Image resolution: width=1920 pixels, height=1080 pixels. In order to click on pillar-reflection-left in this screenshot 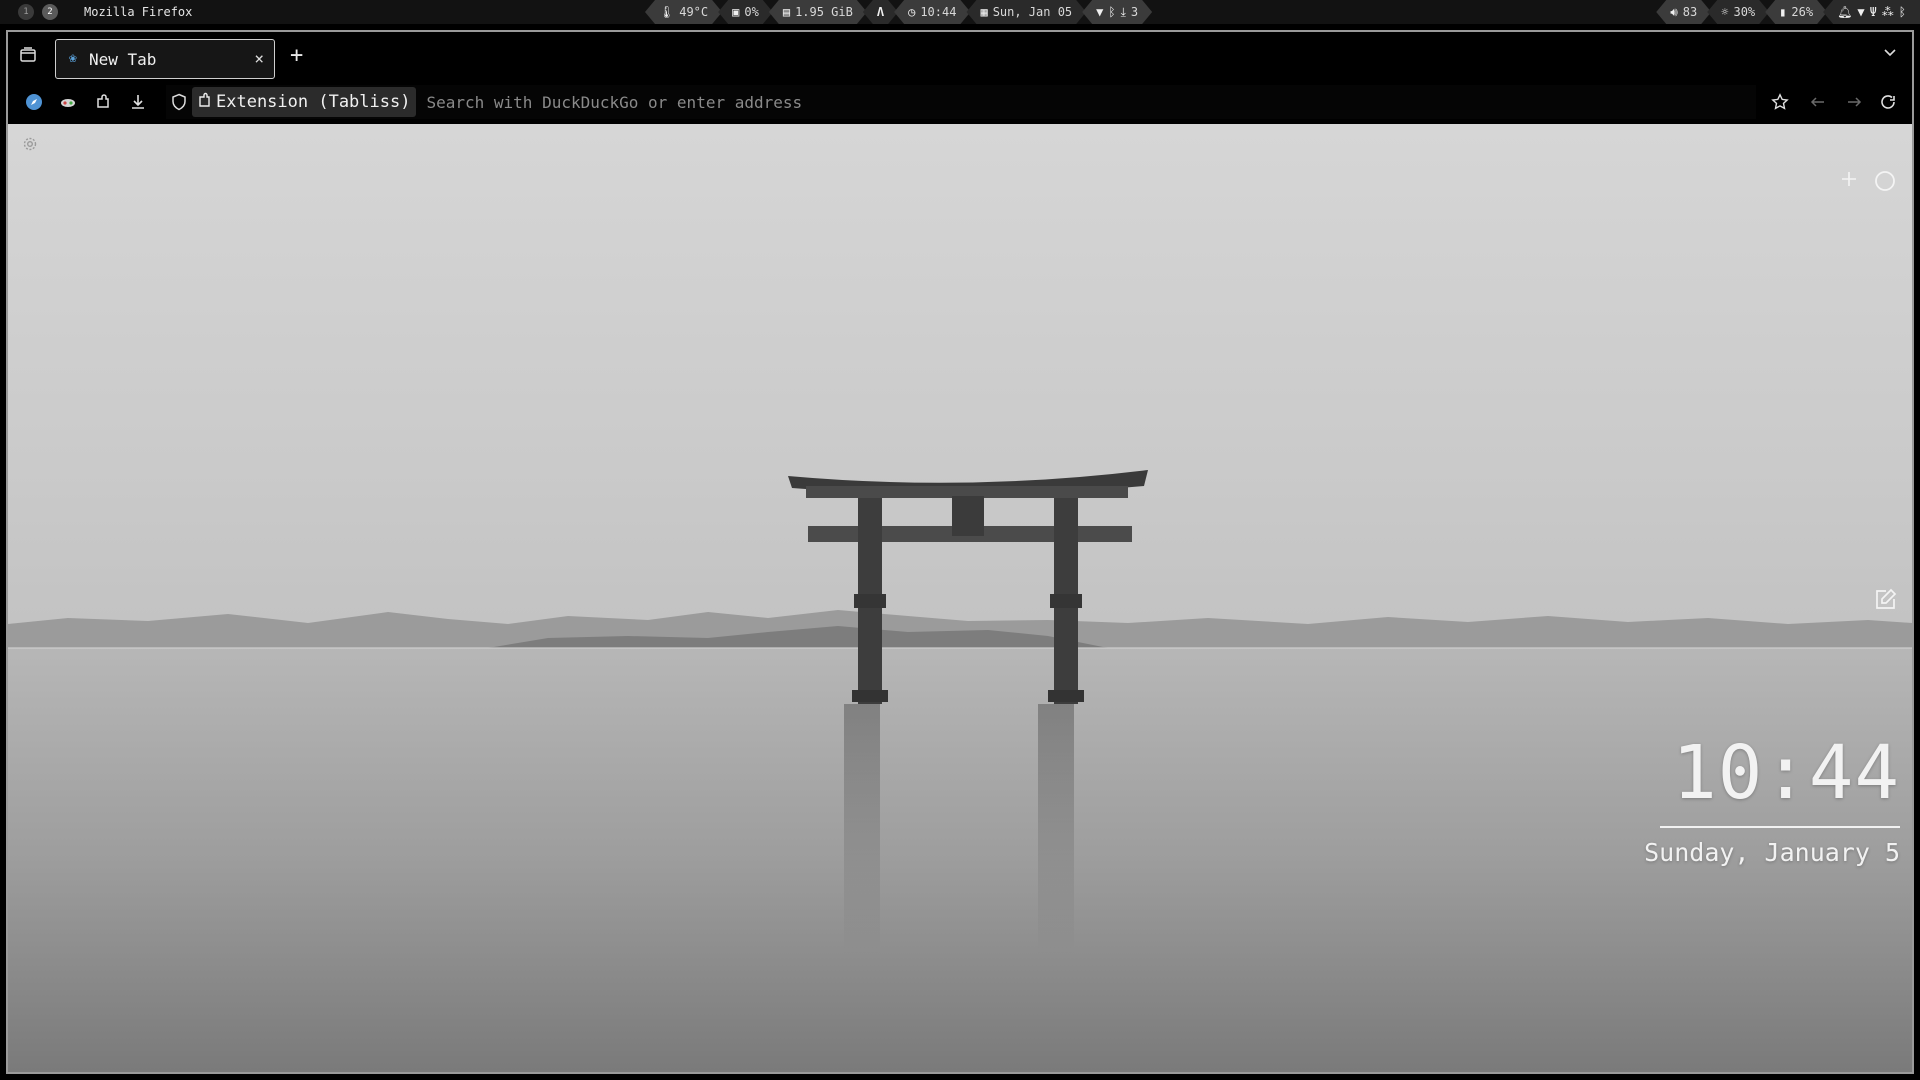, I will do `click(862, 829)`.